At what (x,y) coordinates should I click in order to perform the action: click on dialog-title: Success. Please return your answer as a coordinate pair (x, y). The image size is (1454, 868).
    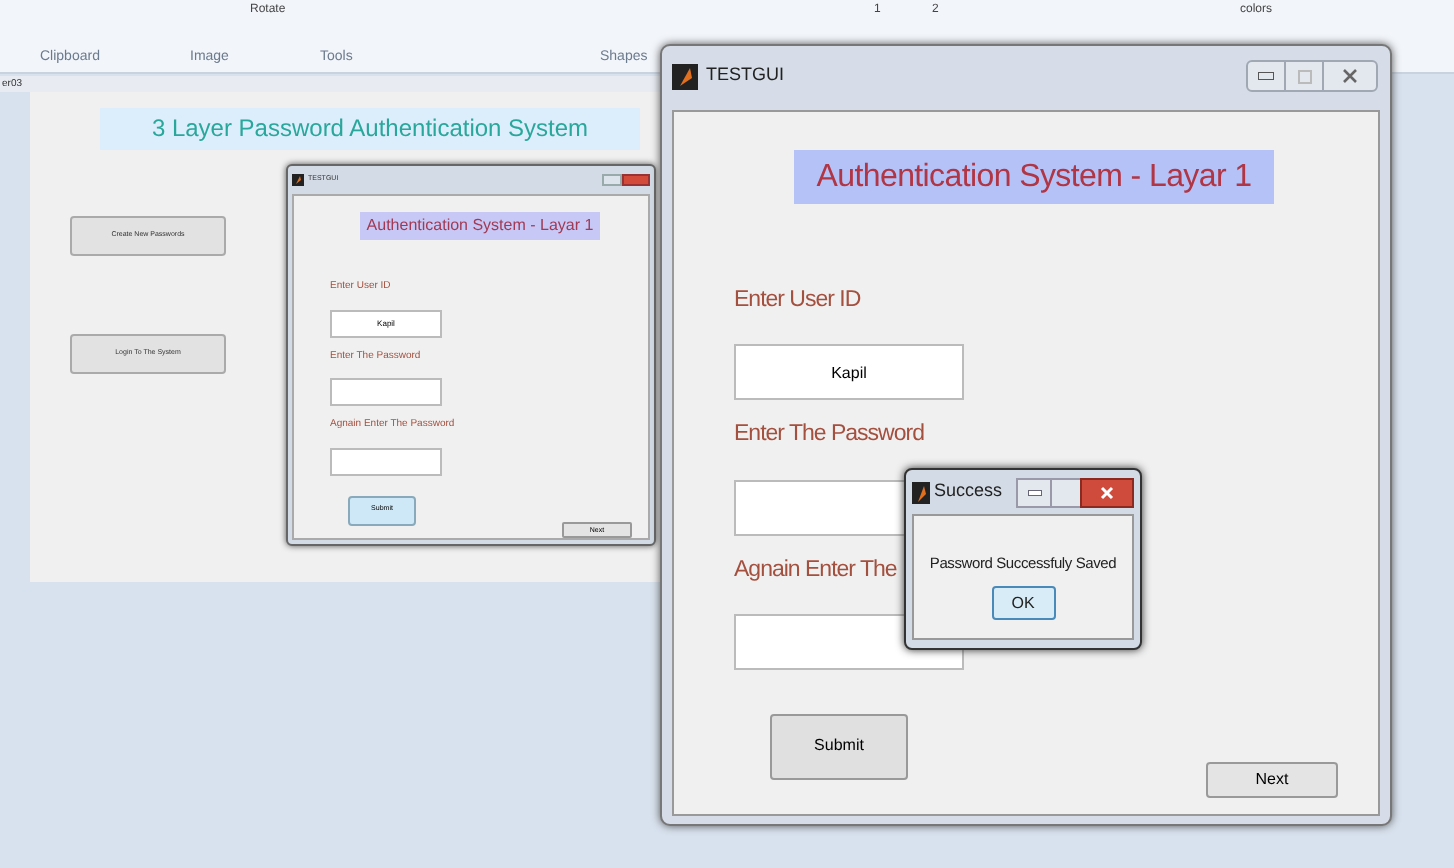
    Looking at the image, I should click on (968, 491).